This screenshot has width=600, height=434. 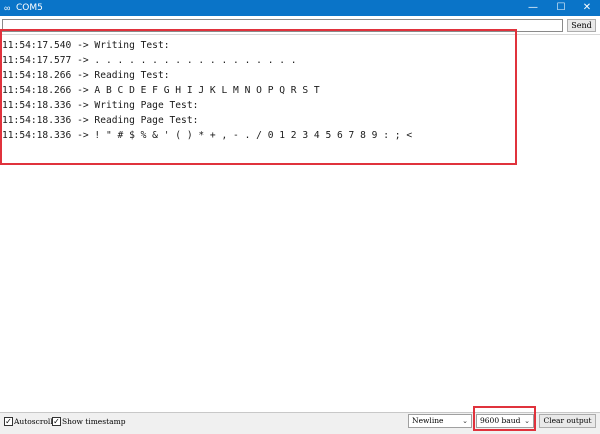 What do you see at coordinates (7, 8) in the screenshot?
I see `arduino-infinity-icon: ∞` at bounding box center [7, 8].